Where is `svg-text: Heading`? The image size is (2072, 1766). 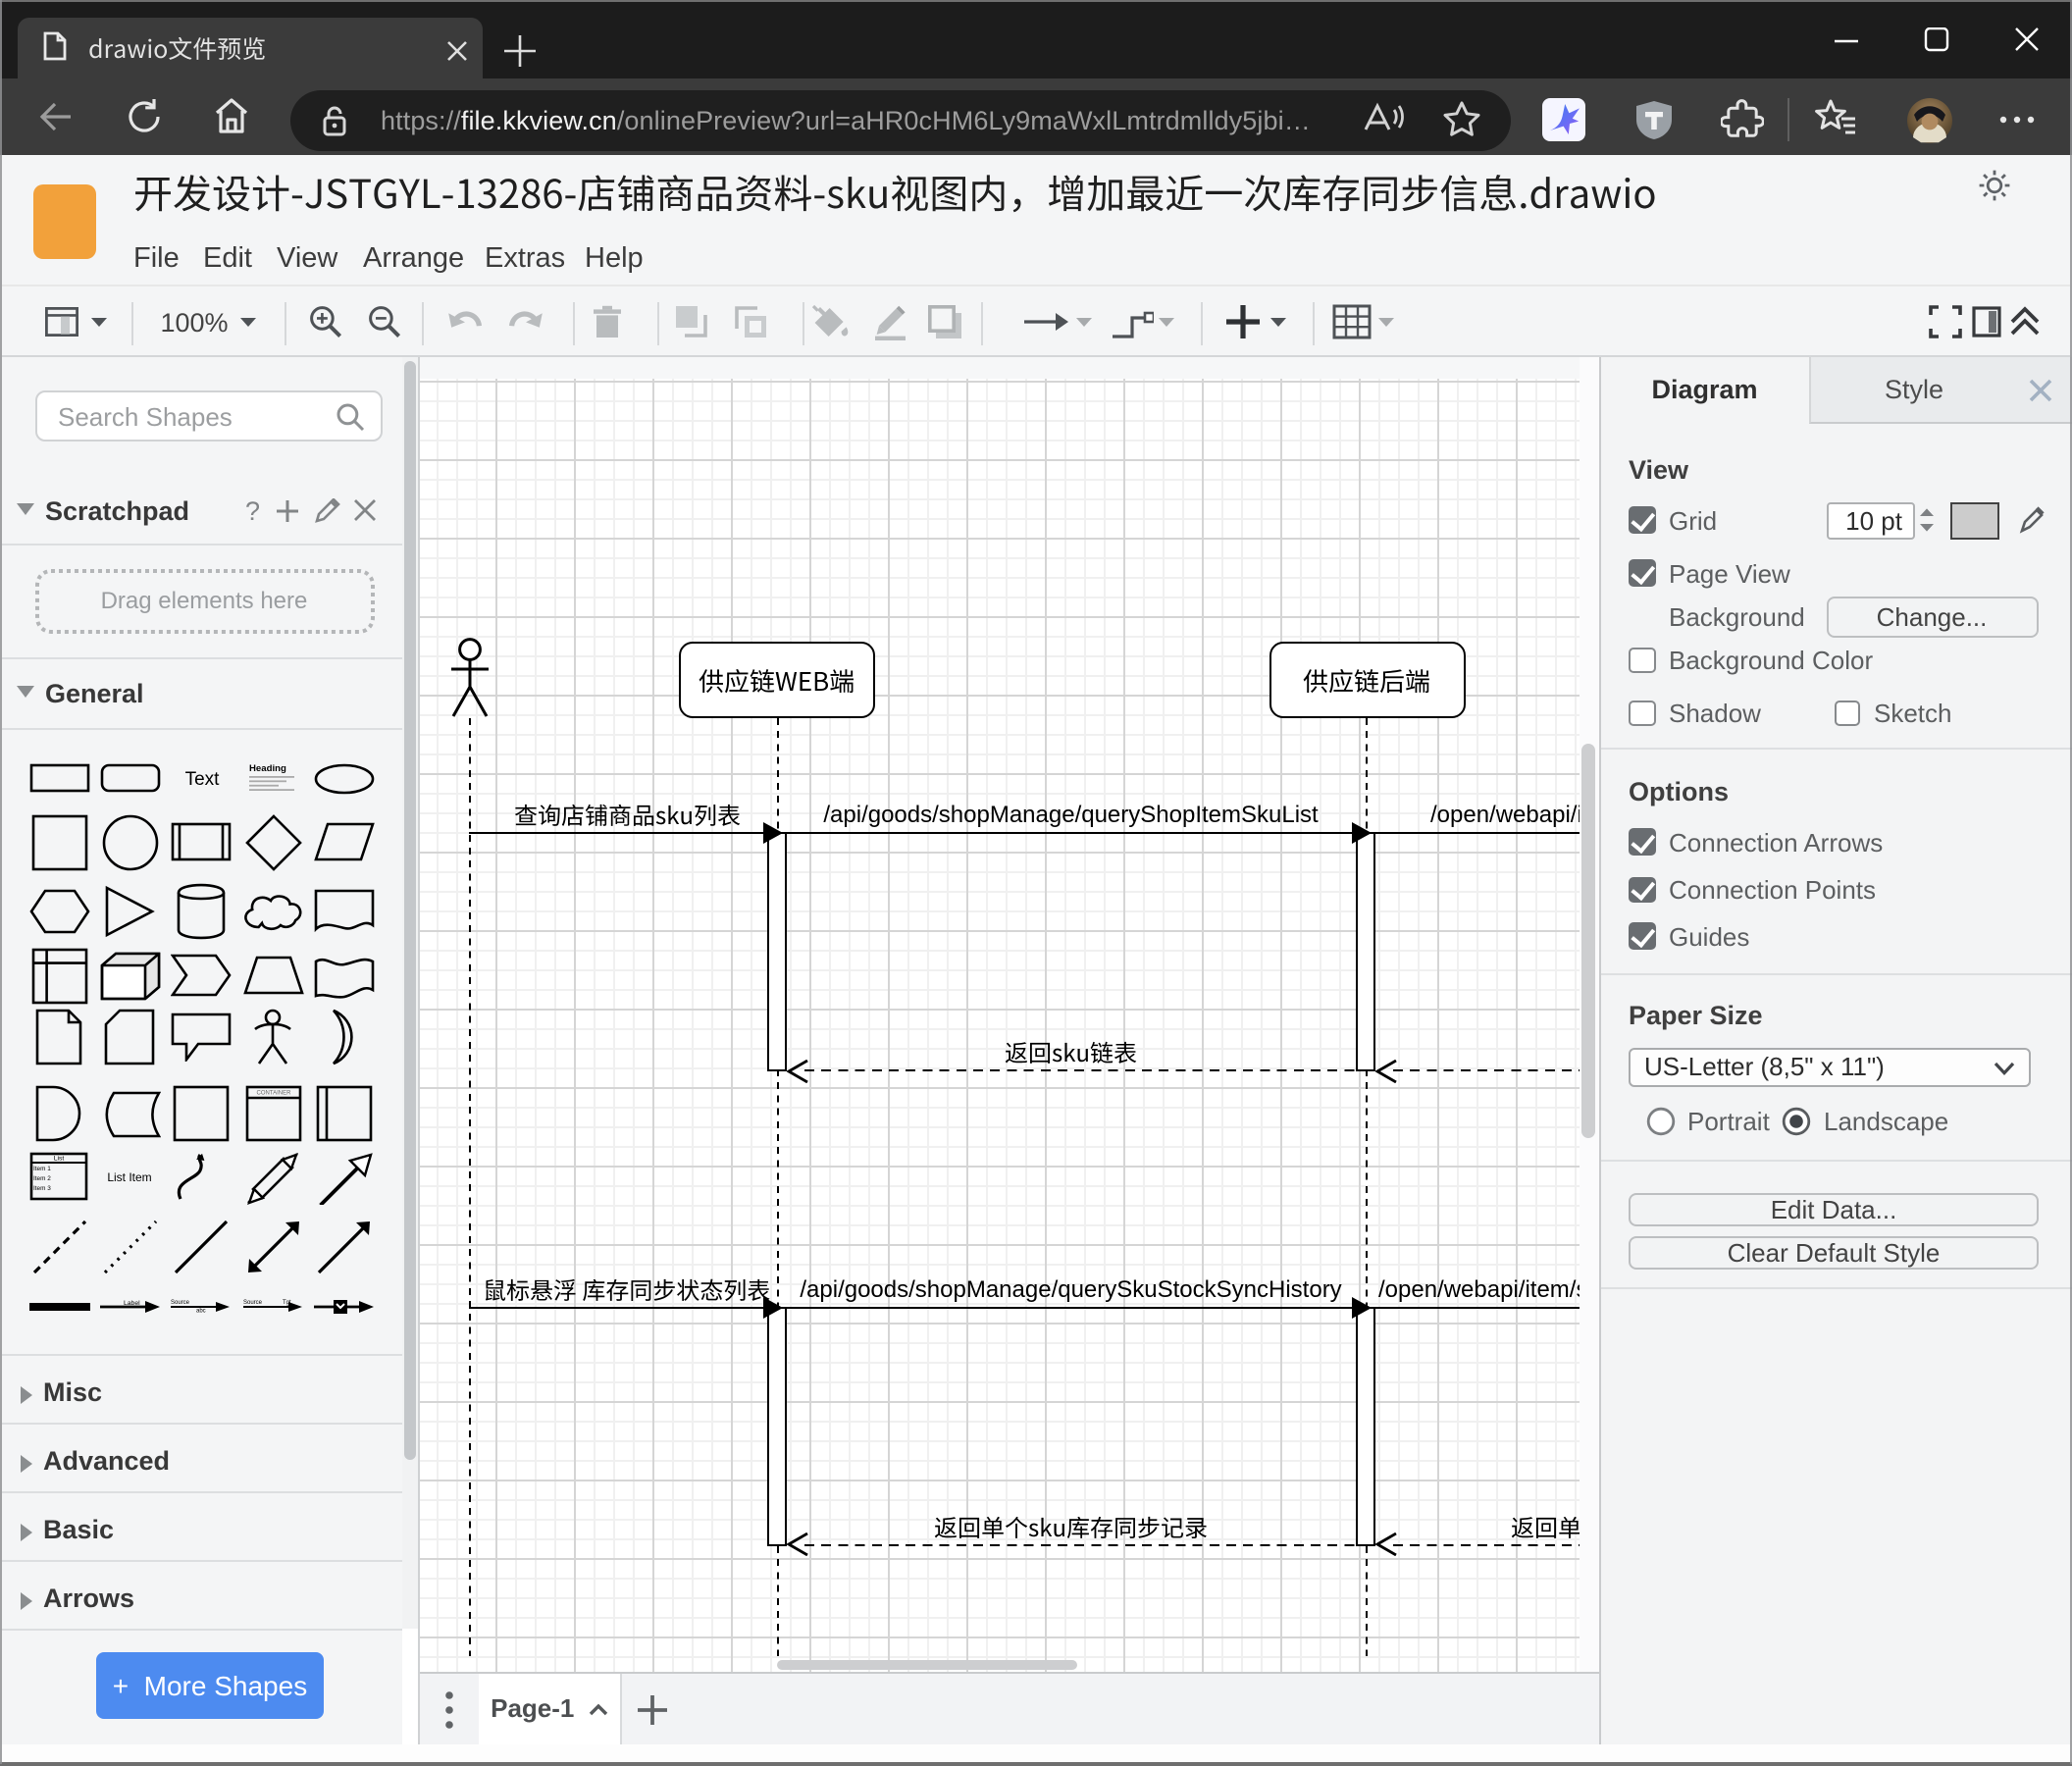
svg-text: Heading is located at coordinates (266, 767).